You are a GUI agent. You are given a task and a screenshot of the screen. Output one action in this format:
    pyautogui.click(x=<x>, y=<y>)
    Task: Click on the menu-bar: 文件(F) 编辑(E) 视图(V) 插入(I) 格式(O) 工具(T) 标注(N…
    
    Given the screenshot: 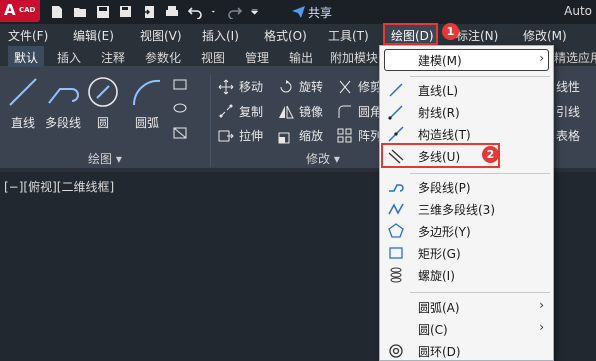 What is the action you would take?
    pyautogui.click(x=298, y=34)
    